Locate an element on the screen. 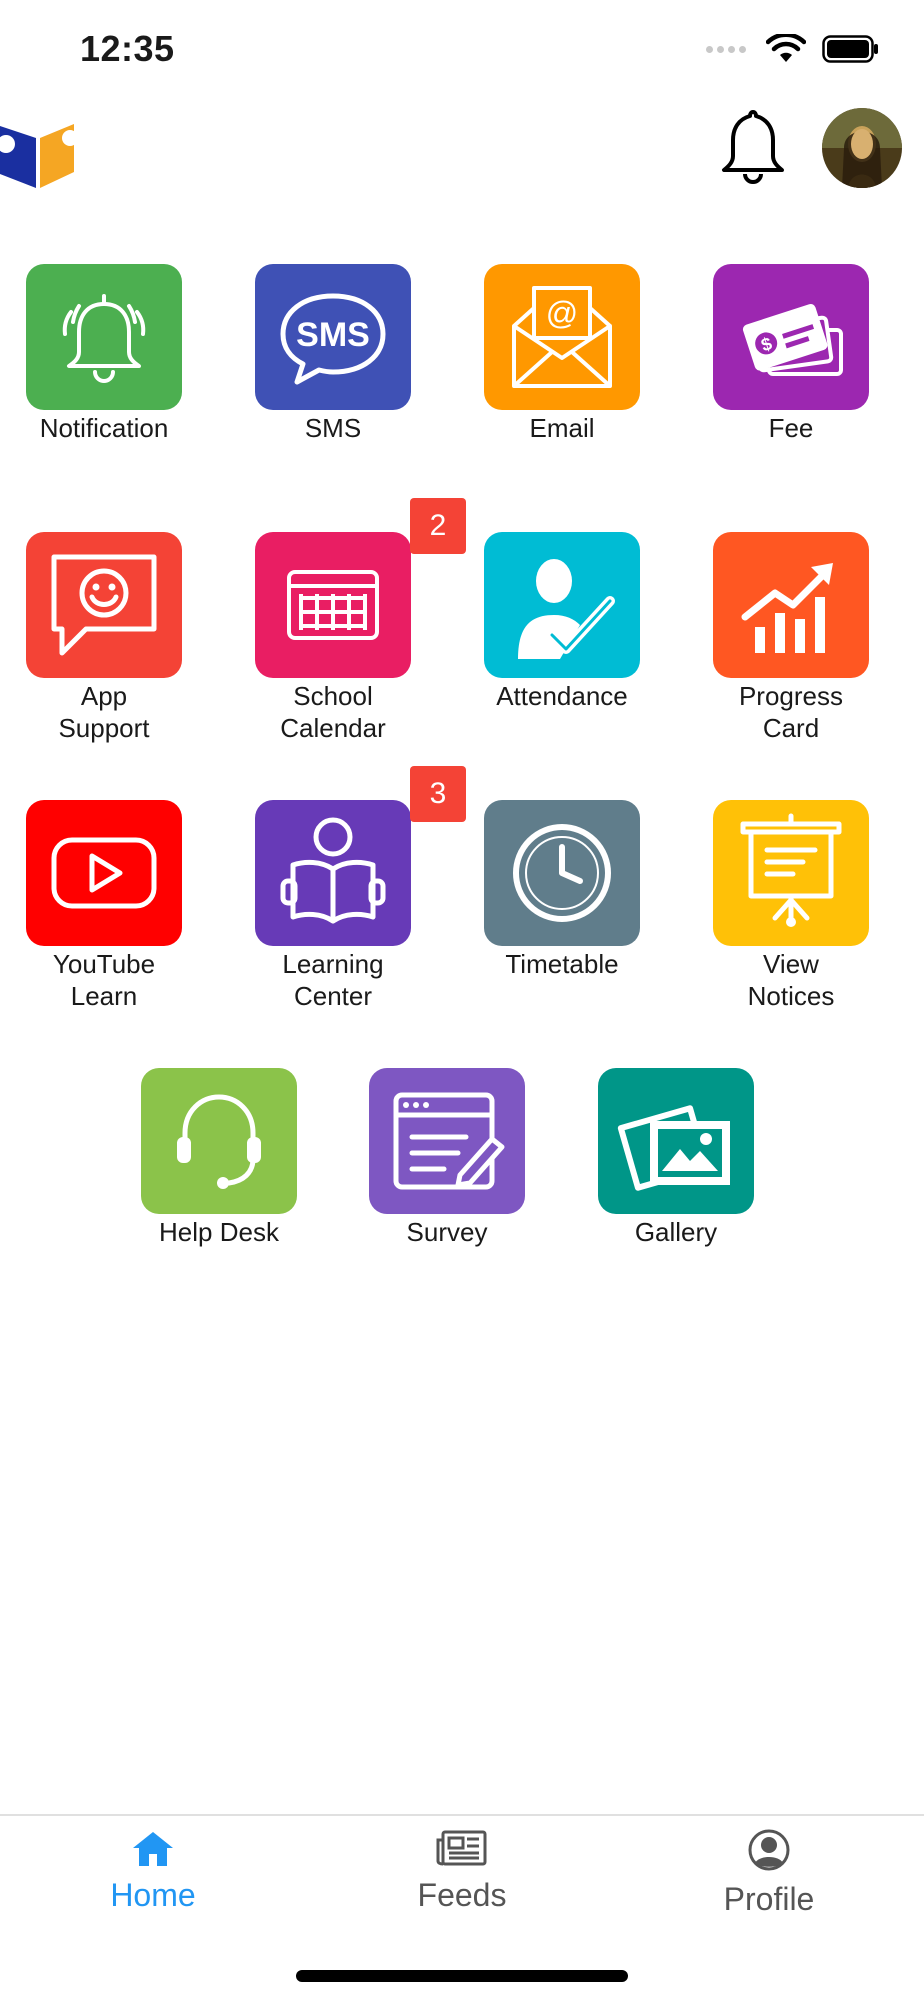  tile-school-calendar: 2 School Calendar is located at coordinates (342, 621).